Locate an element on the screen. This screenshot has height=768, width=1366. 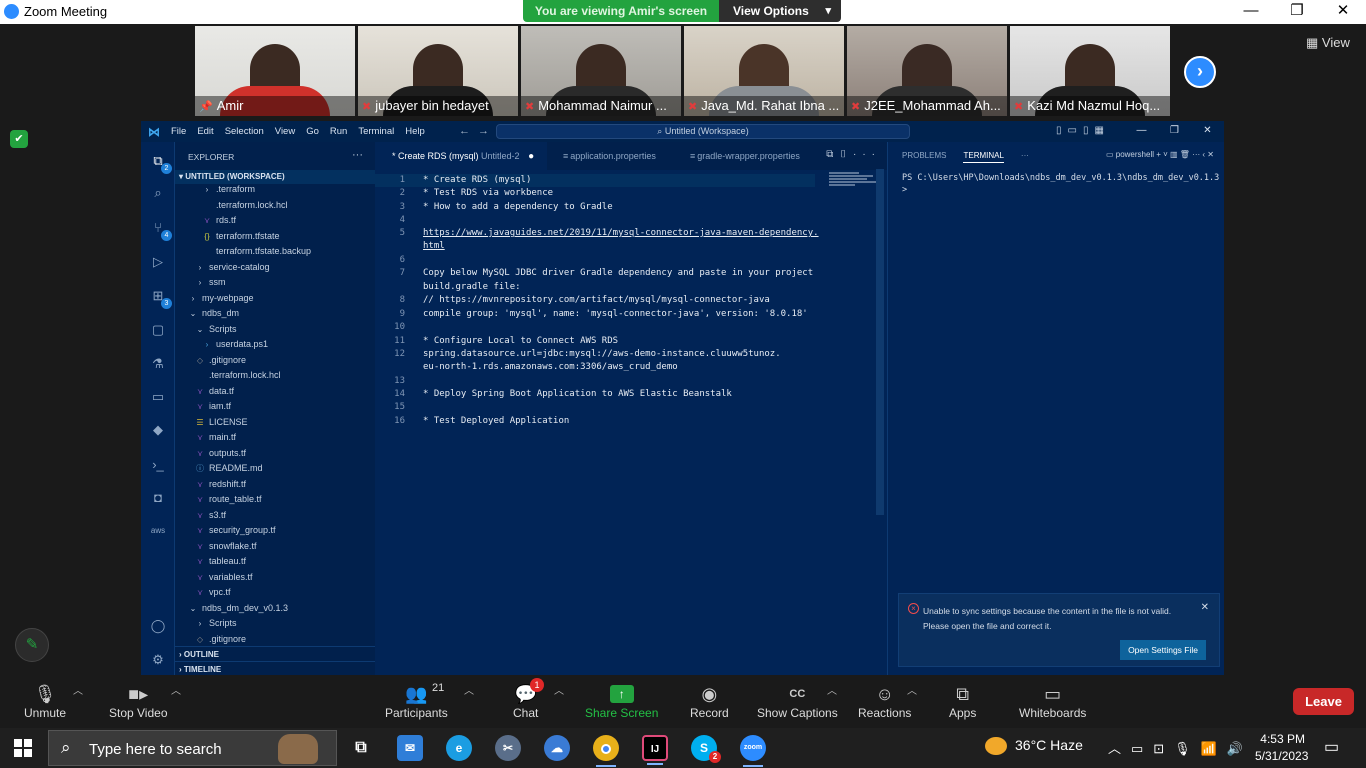
record-button: ◉ Record is located at coordinates (709, 701).